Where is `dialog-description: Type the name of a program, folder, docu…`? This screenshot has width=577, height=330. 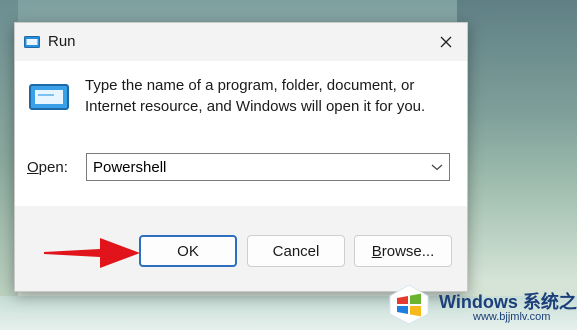
dialog-description: Type the name of a program, folder, docu… is located at coordinates (255, 96).